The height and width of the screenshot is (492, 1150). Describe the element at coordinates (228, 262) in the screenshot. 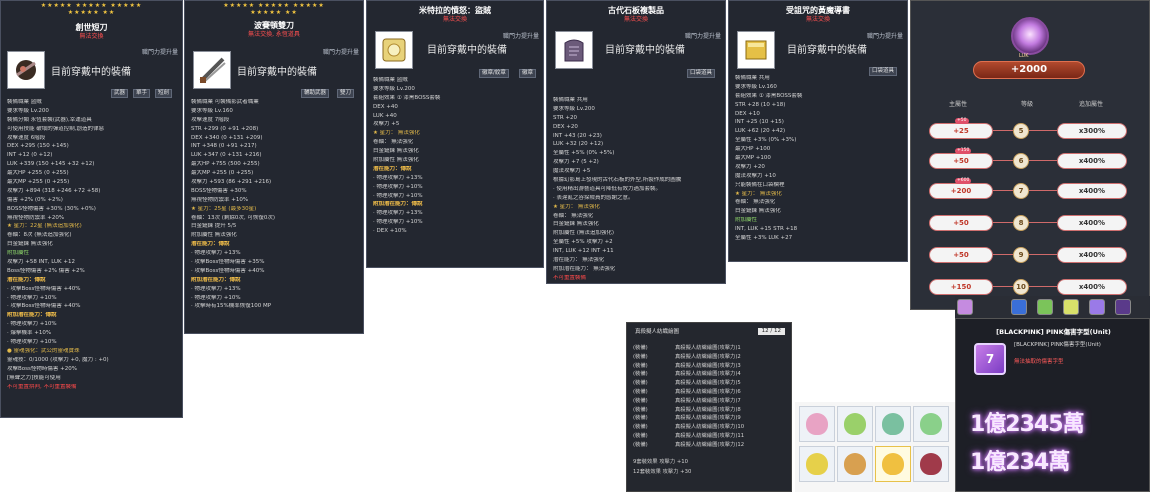

I see `stat-line: · 攻擊Boss怪物時傷害 +35%` at that location.